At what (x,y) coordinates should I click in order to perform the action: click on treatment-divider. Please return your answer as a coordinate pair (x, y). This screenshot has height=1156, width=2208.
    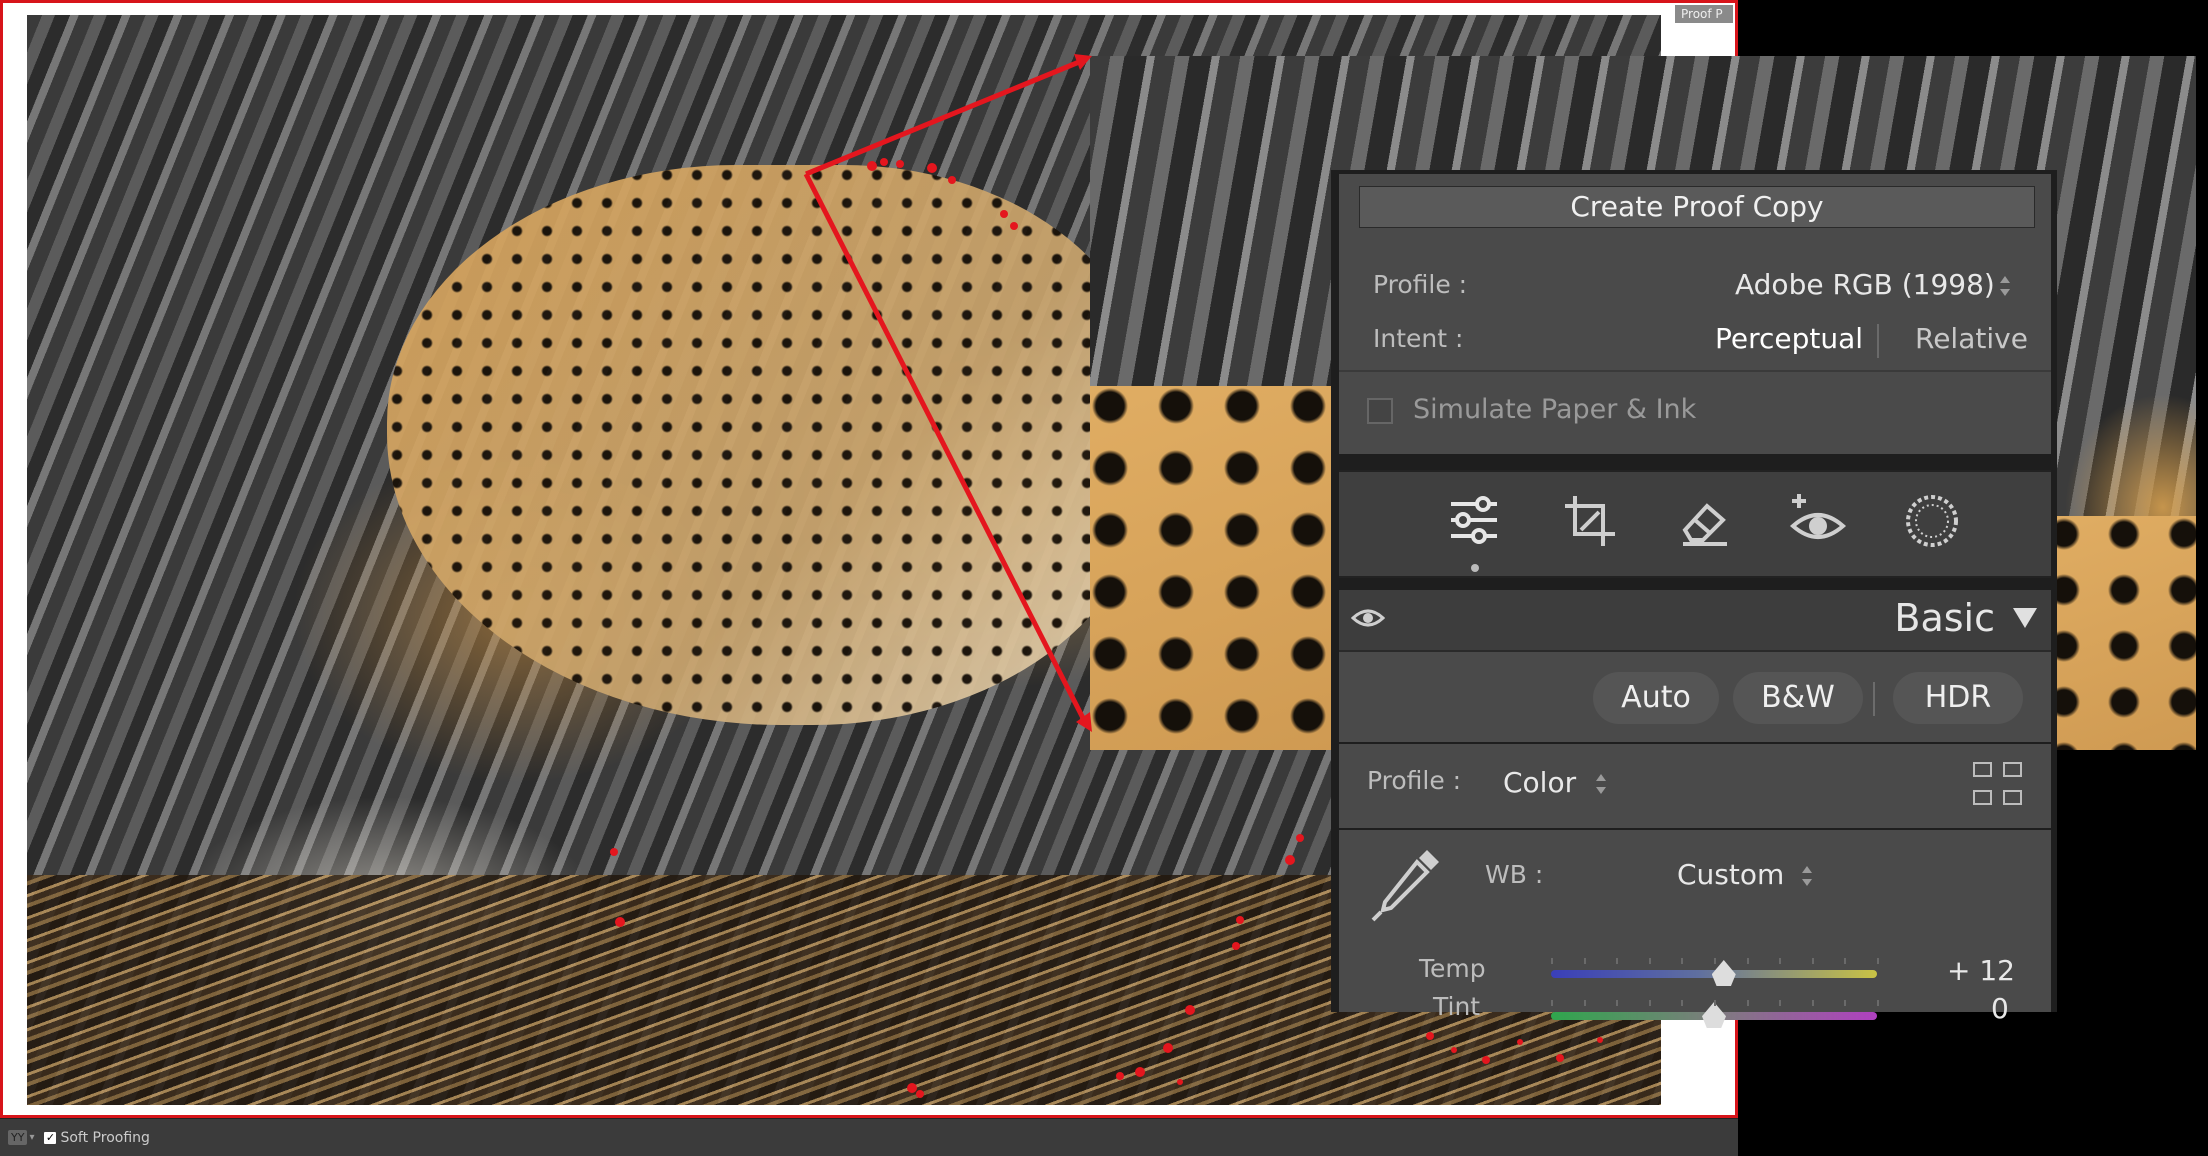
    Looking at the image, I should click on (1874, 699).